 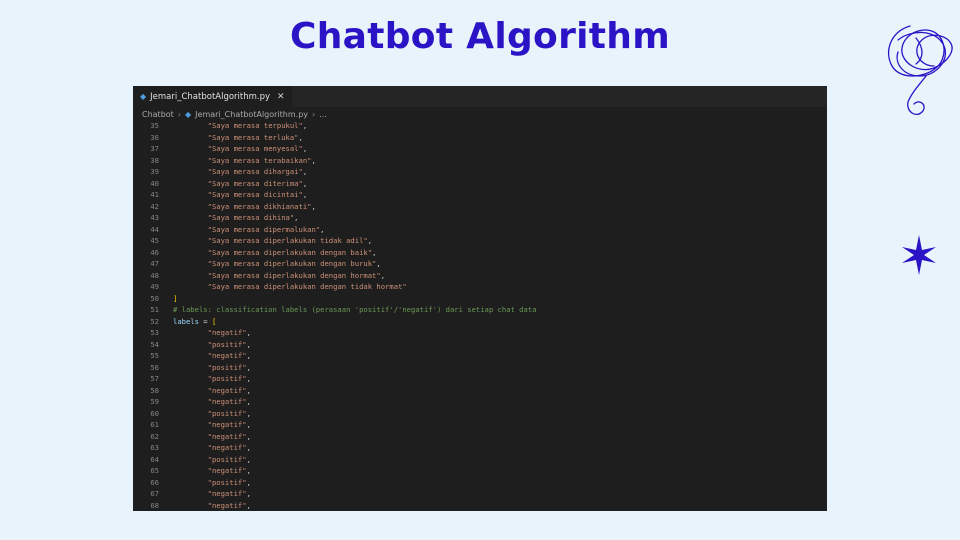 I want to click on line-number: 43, so click(x=154, y=218).